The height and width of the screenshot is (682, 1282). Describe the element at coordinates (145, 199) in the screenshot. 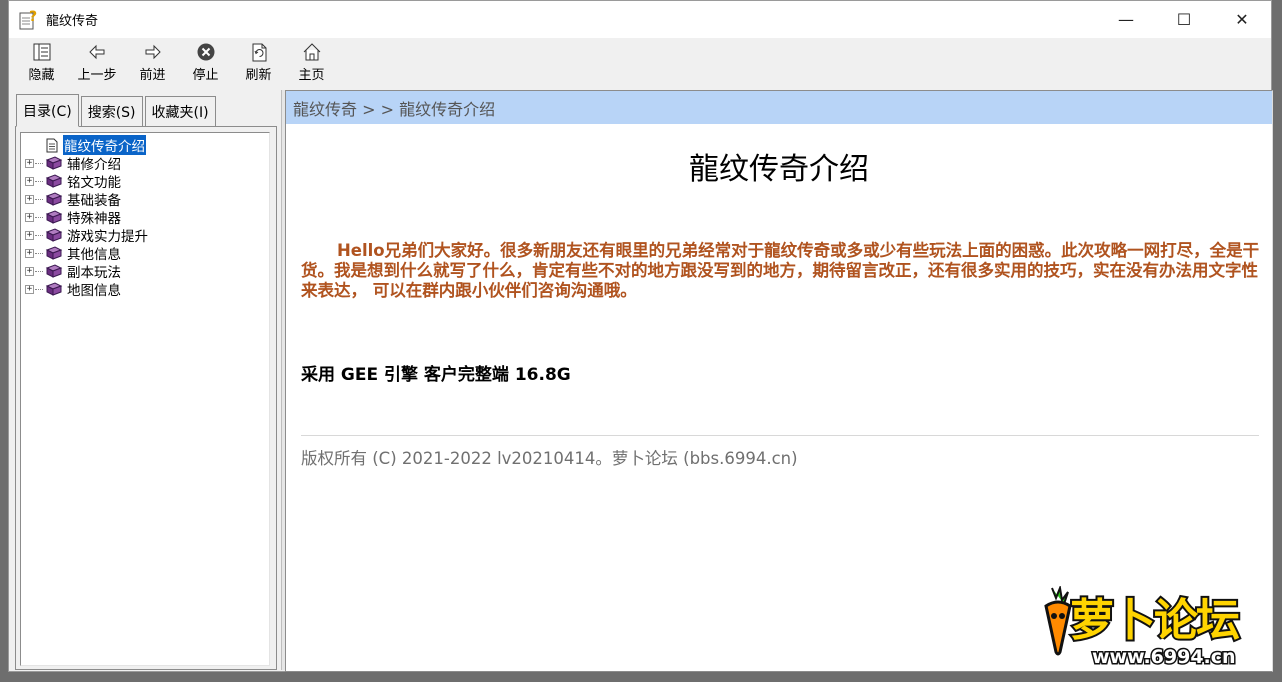

I see `tree-item-book: + 基础装备` at that location.